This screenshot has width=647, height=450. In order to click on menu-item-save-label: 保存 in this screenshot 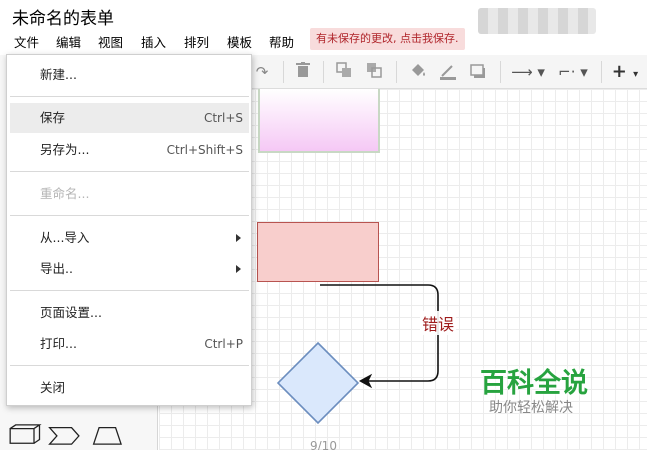, I will do `click(53, 117)`.